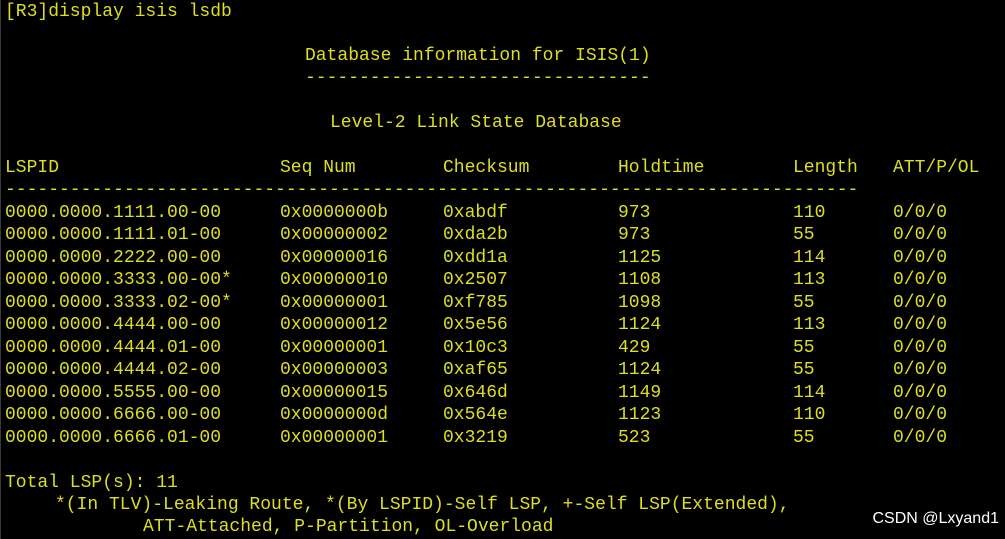 This screenshot has height=539, width=1005. Describe the element at coordinates (475, 302) in the screenshot. I see `cell-checksum: 0xf785` at that location.